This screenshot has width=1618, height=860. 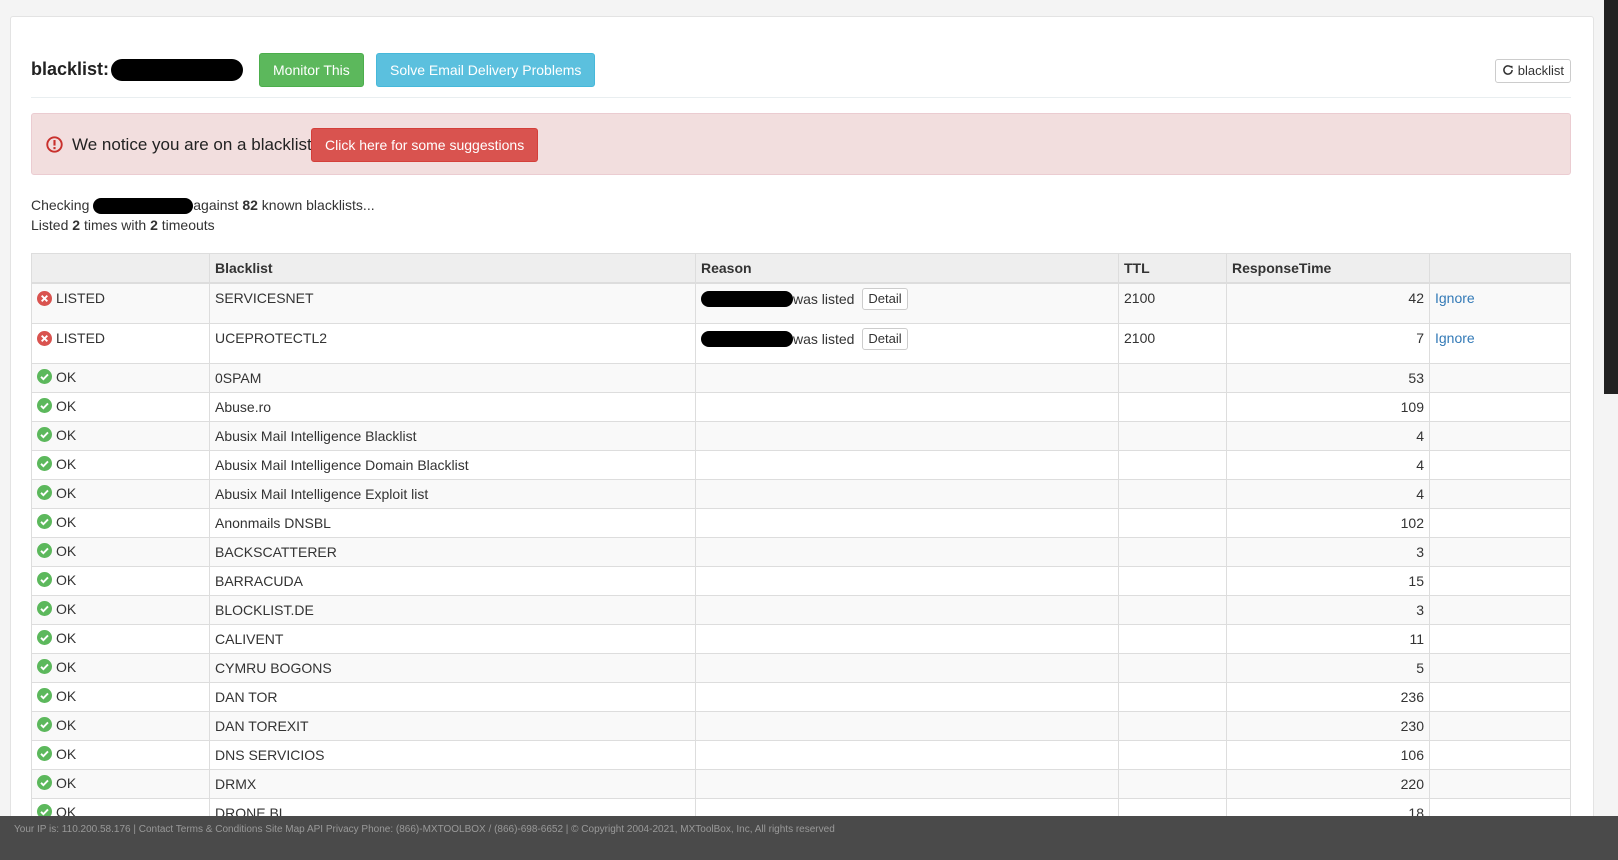 What do you see at coordinates (1328, 378) in the screenshot?
I see `response-time-value: 53` at bounding box center [1328, 378].